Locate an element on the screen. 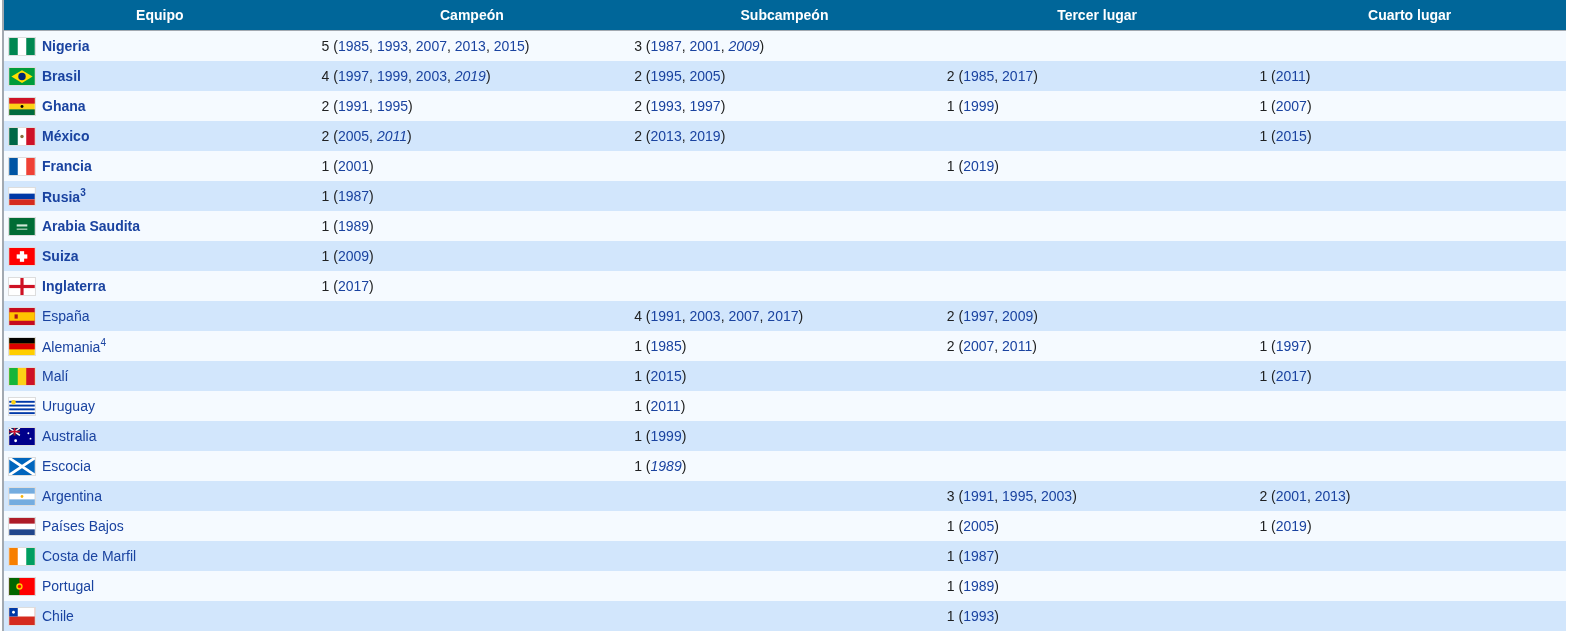 The height and width of the screenshot is (637, 1572). column-header: Equipo is located at coordinates (159, 15).